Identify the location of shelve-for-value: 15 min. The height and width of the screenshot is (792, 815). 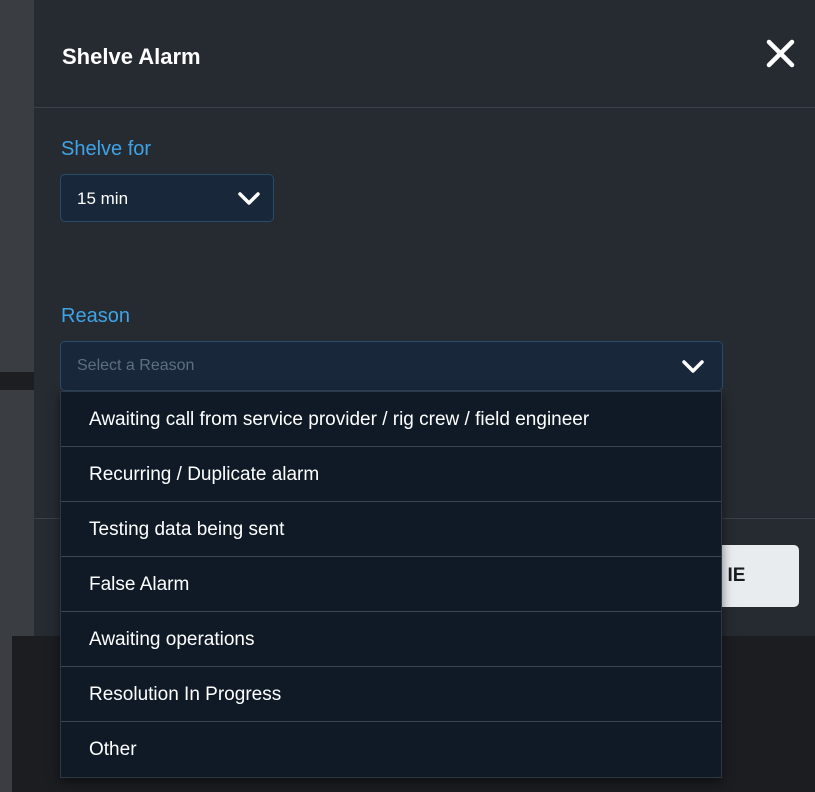
(103, 198).